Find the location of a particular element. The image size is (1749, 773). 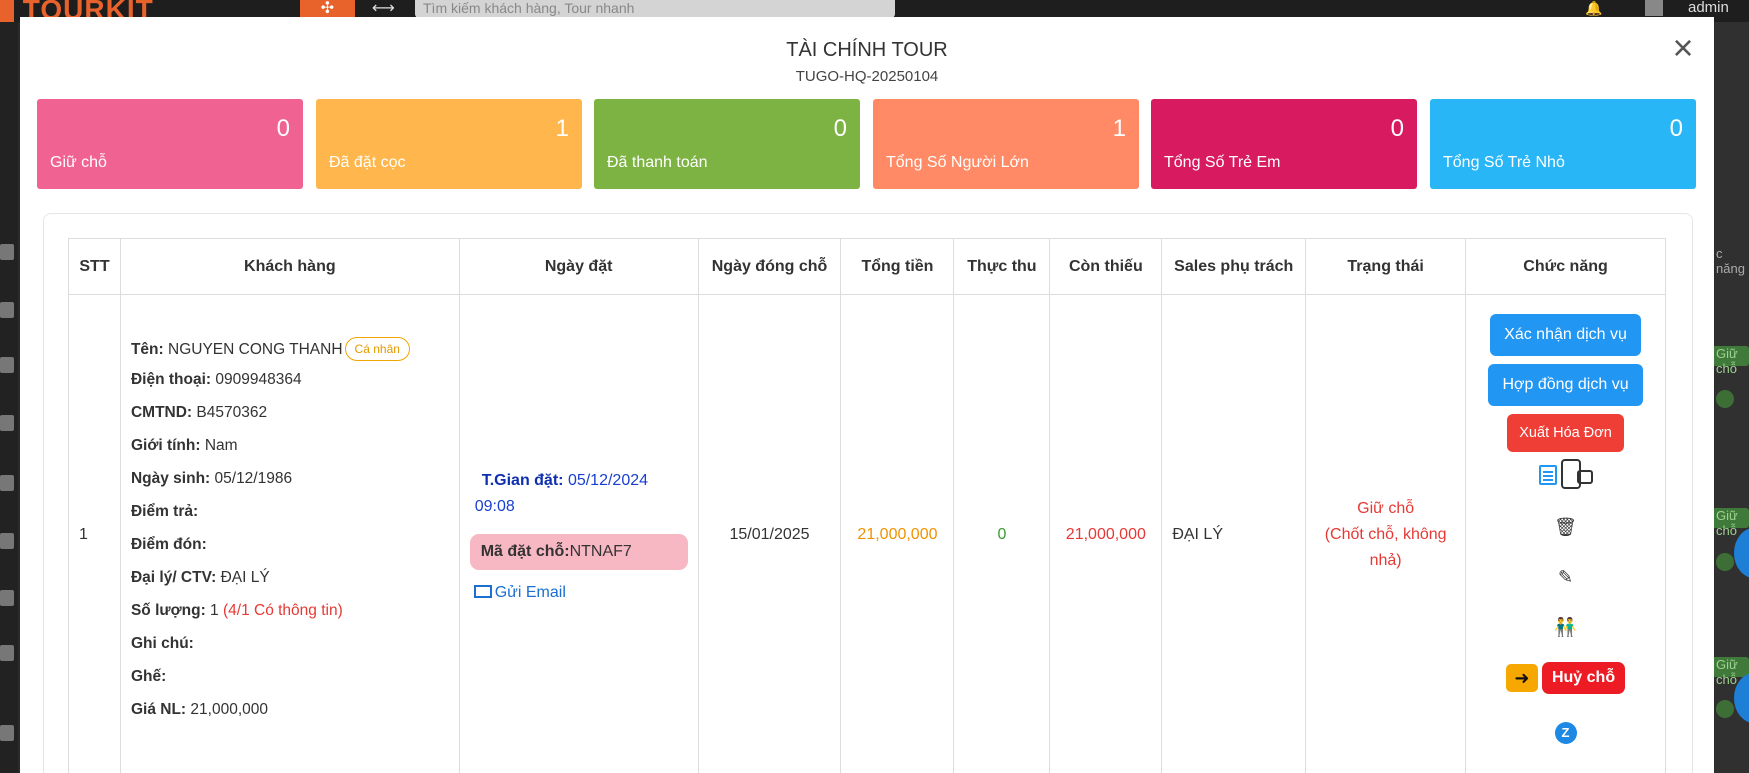

customer-phone-line: Điện thoại: 0909948364 is located at coordinates (290, 386).